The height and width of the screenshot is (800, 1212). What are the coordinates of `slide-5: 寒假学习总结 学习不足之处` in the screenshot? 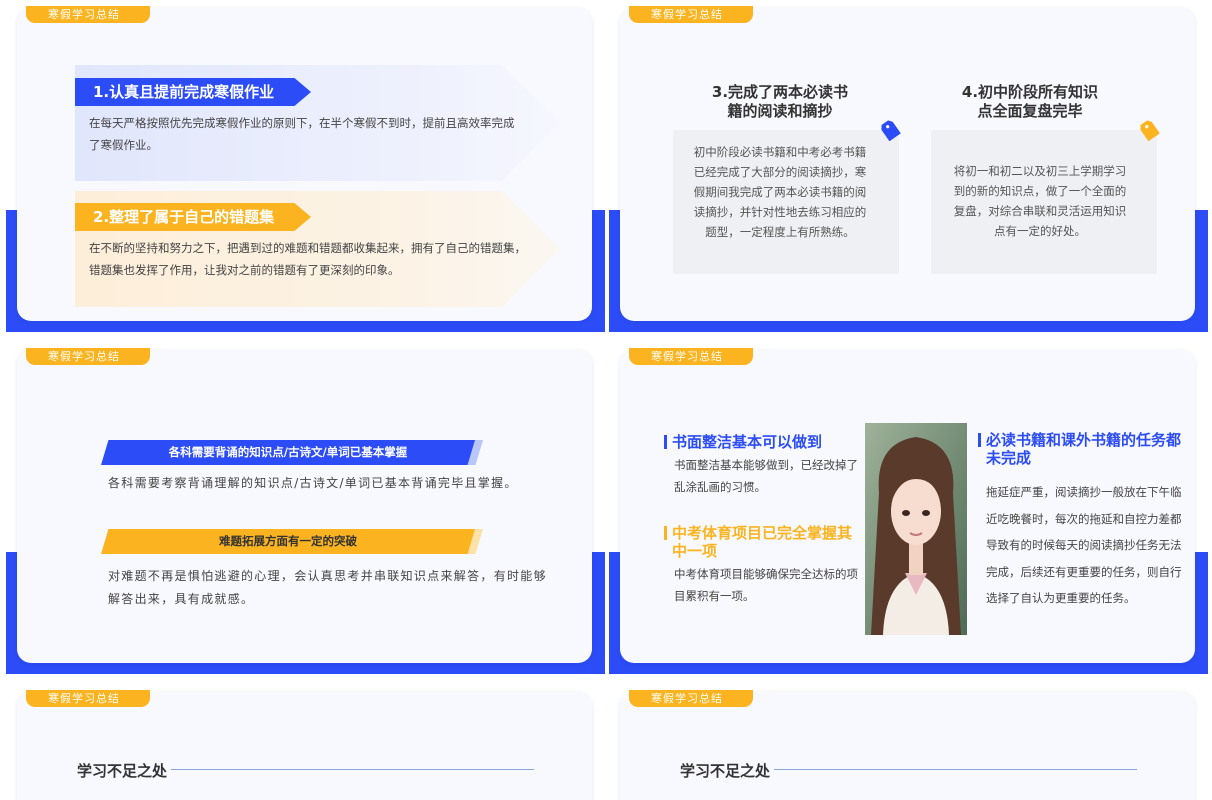 It's located at (305, 742).